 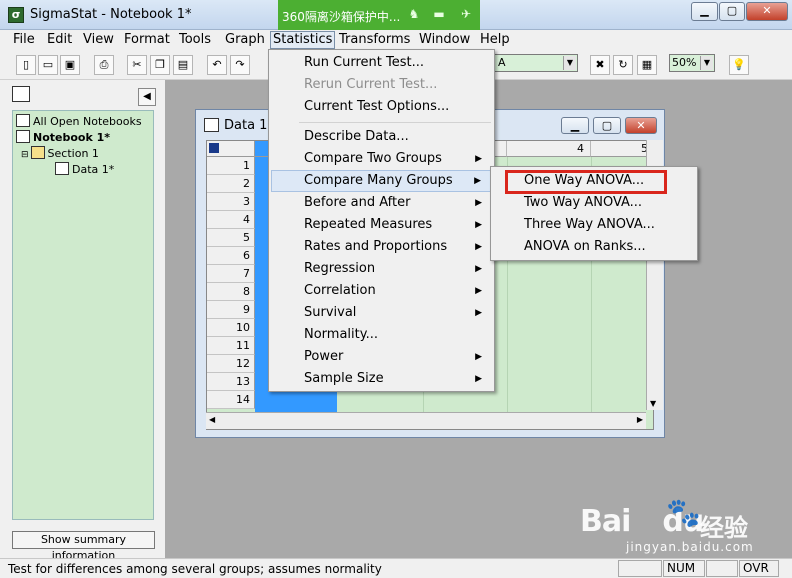 What do you see at coordinates (214, 148) in the screenshot?
I see `select-all-icon` at bounding box center [214, 148].